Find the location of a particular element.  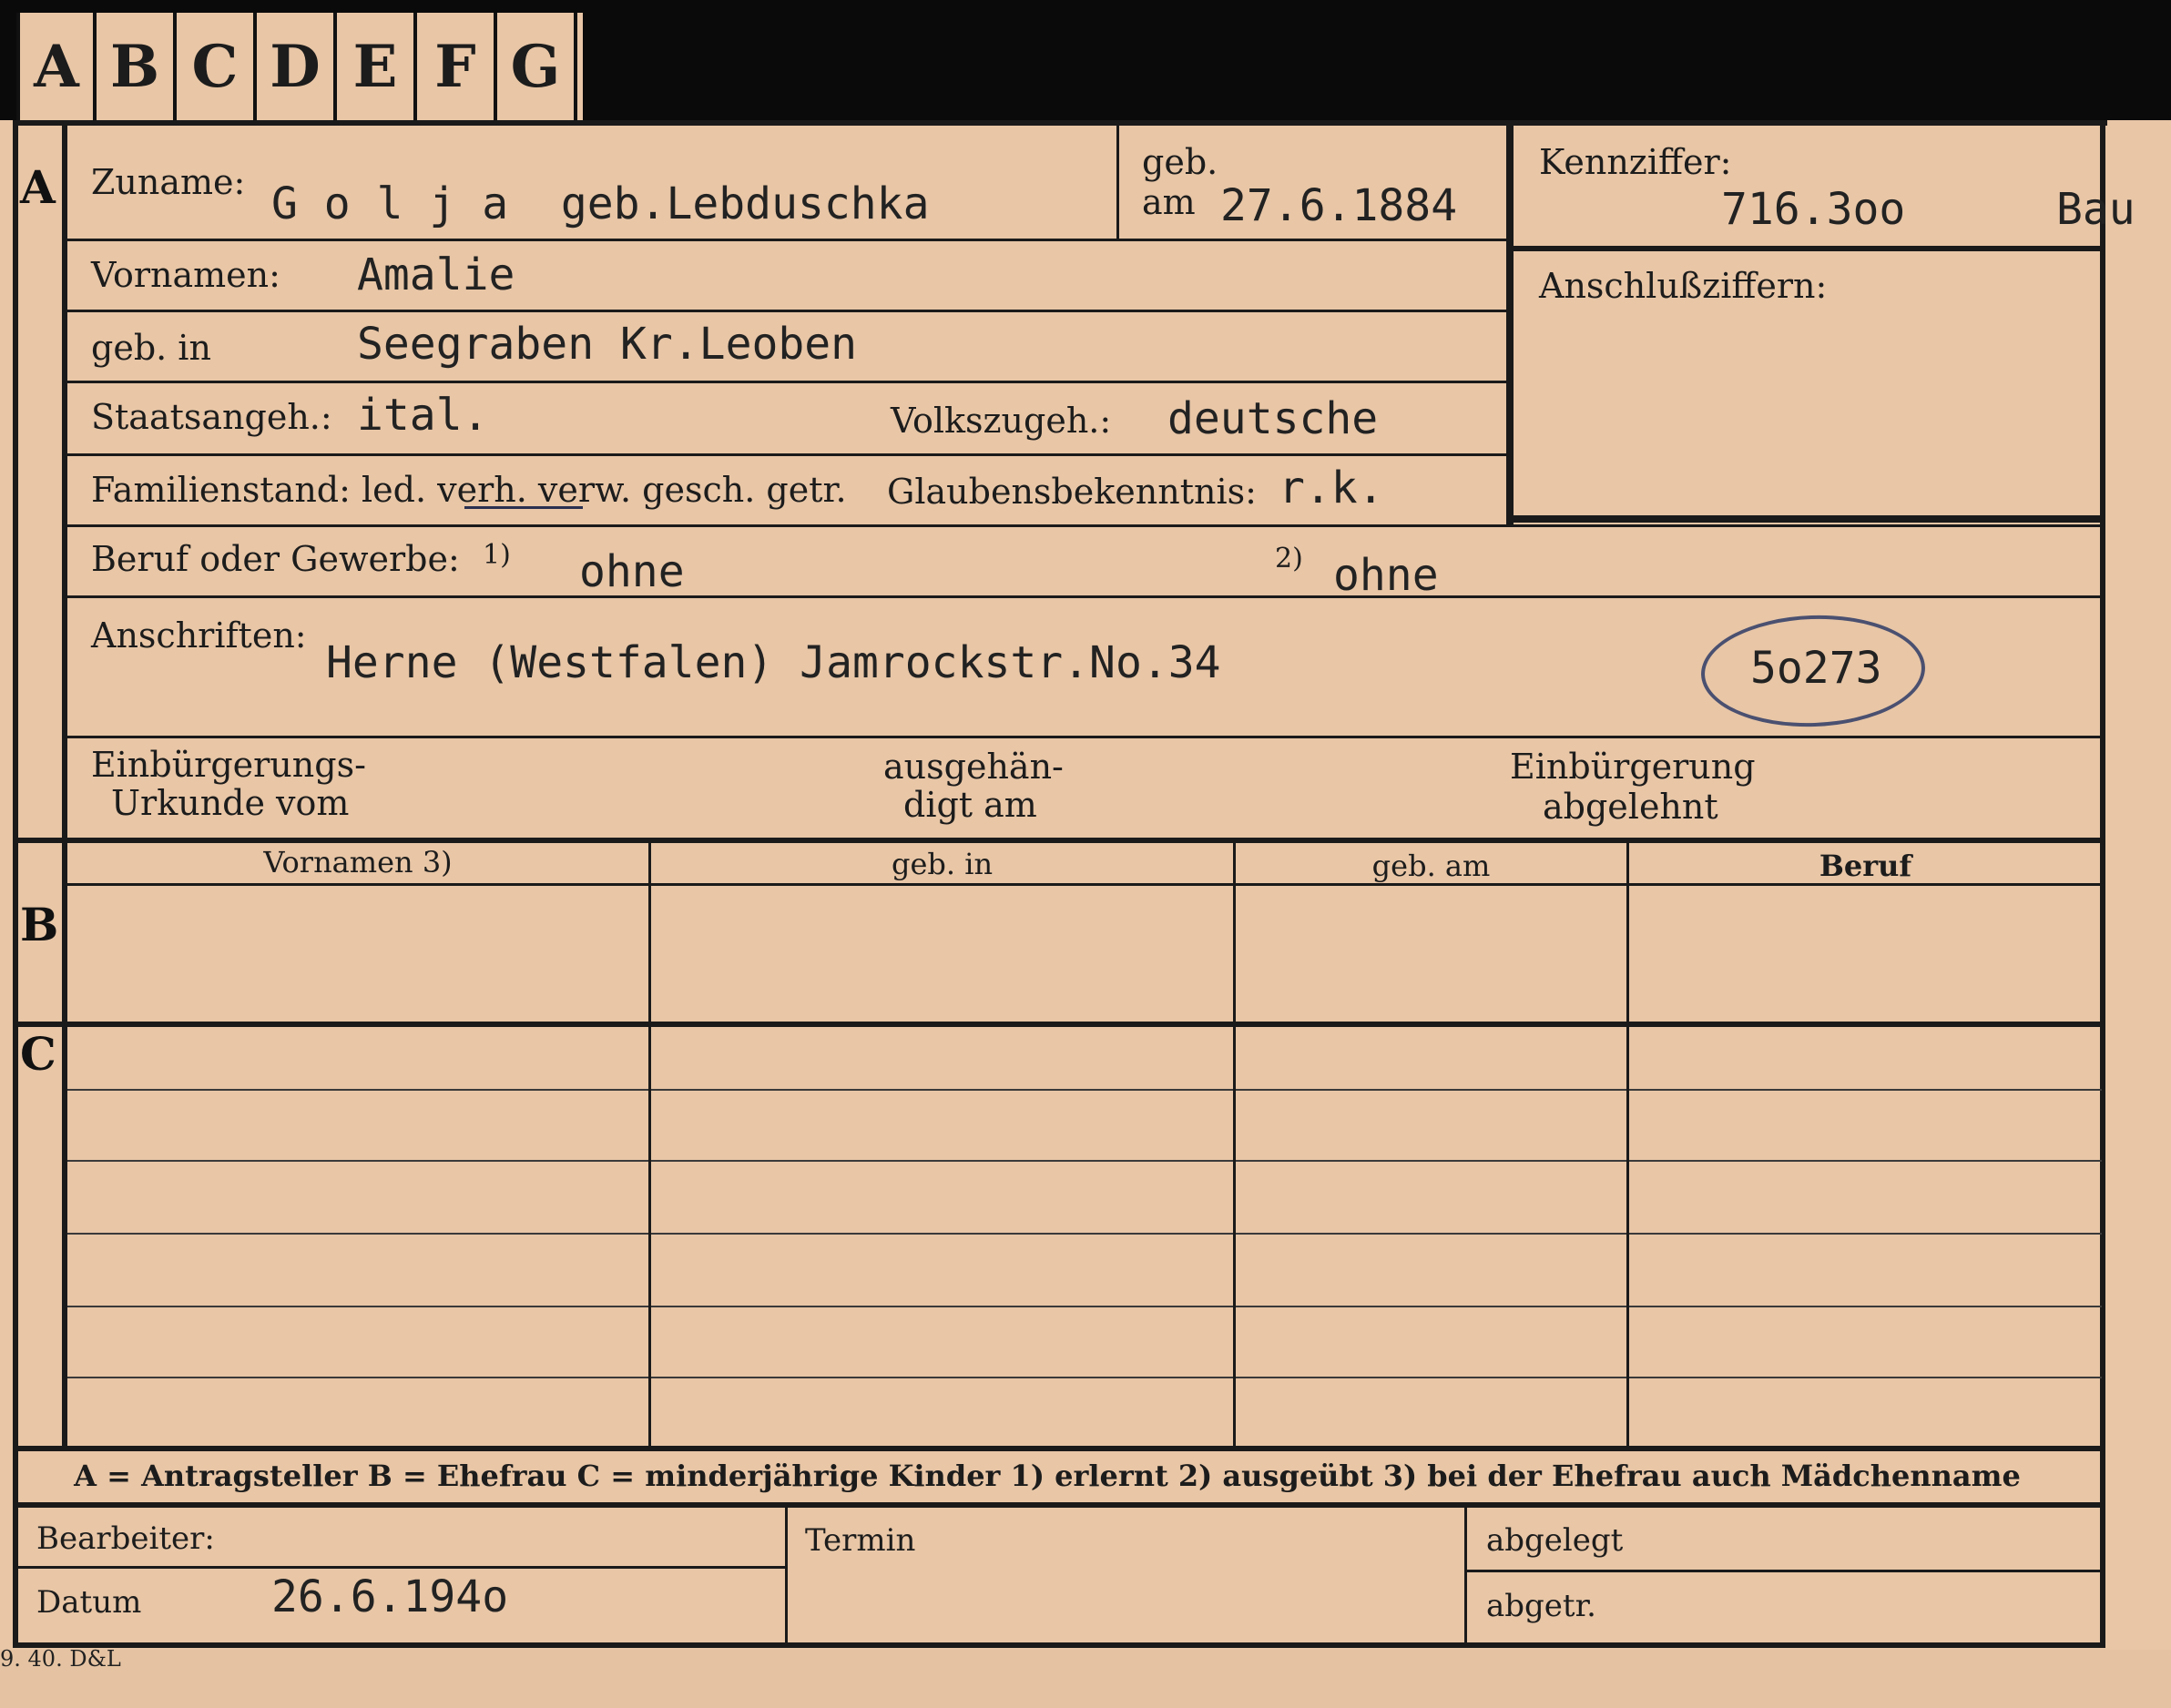

frame-top is located at coordinates (1060, 123).